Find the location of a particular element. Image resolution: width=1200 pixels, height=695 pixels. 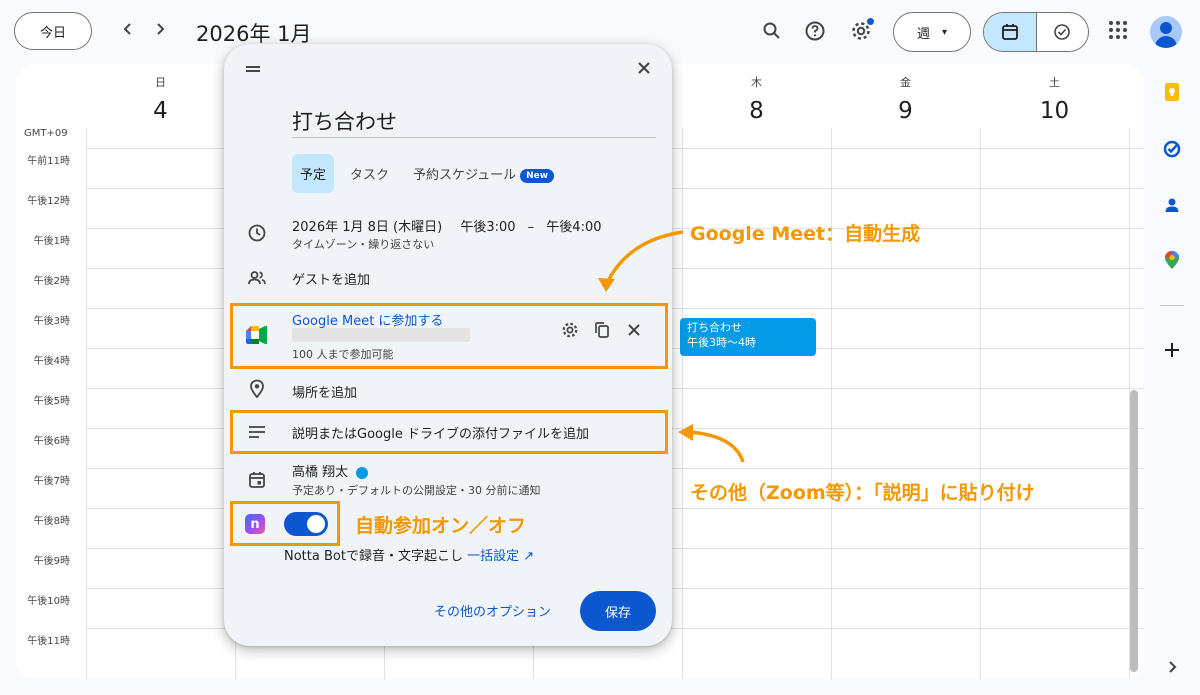

calendar-icon is located at coordinates (1009, 32).